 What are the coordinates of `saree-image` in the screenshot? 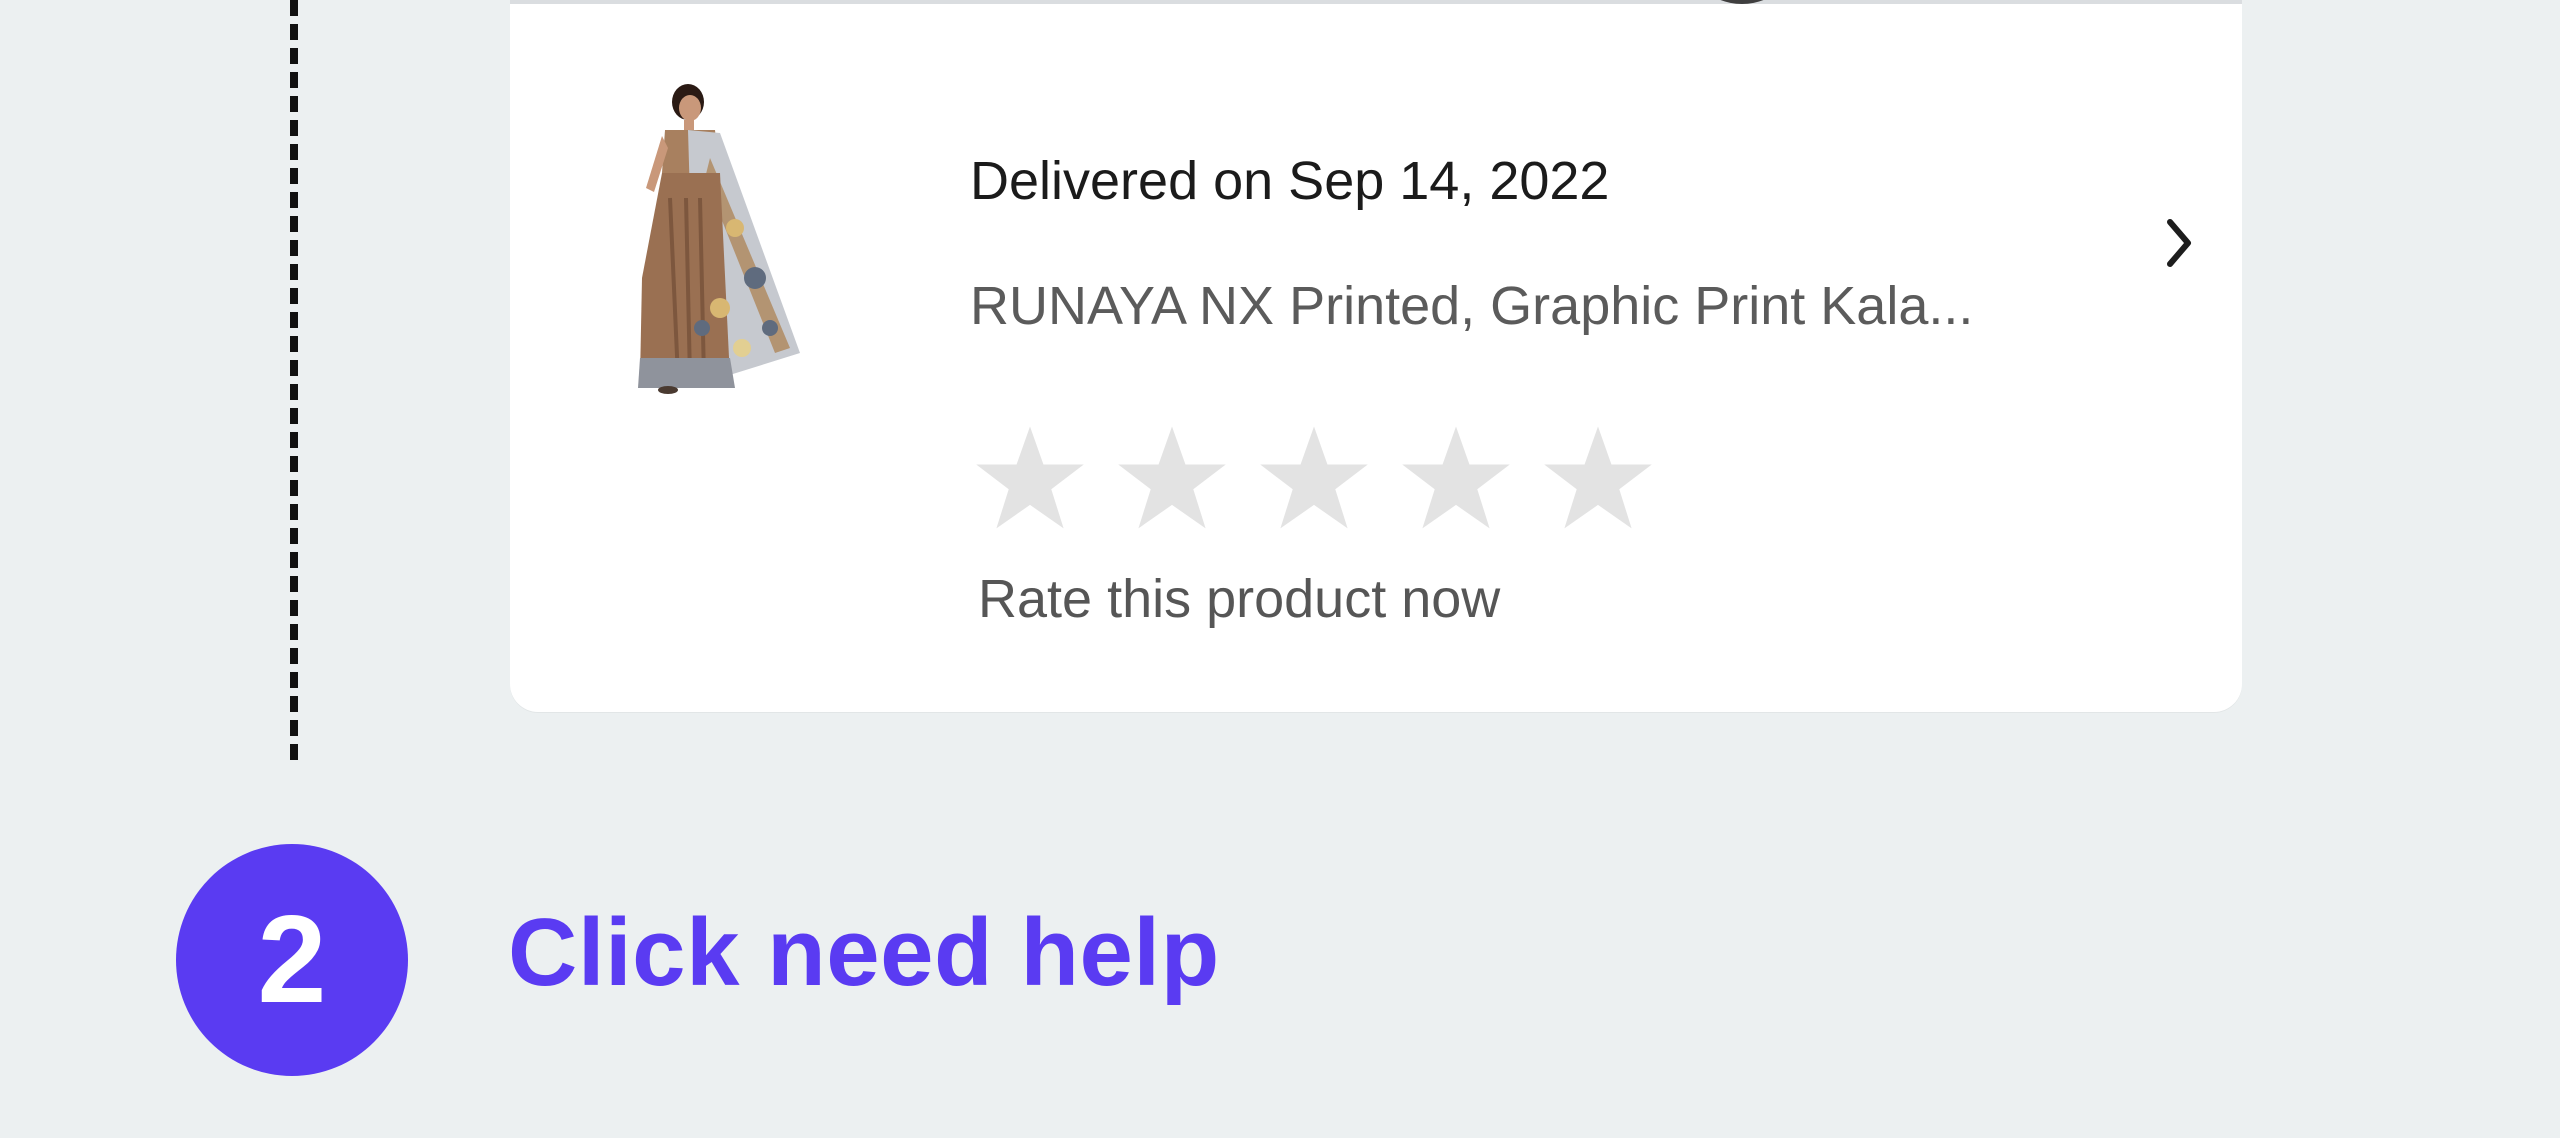 It's located at (719, 239).